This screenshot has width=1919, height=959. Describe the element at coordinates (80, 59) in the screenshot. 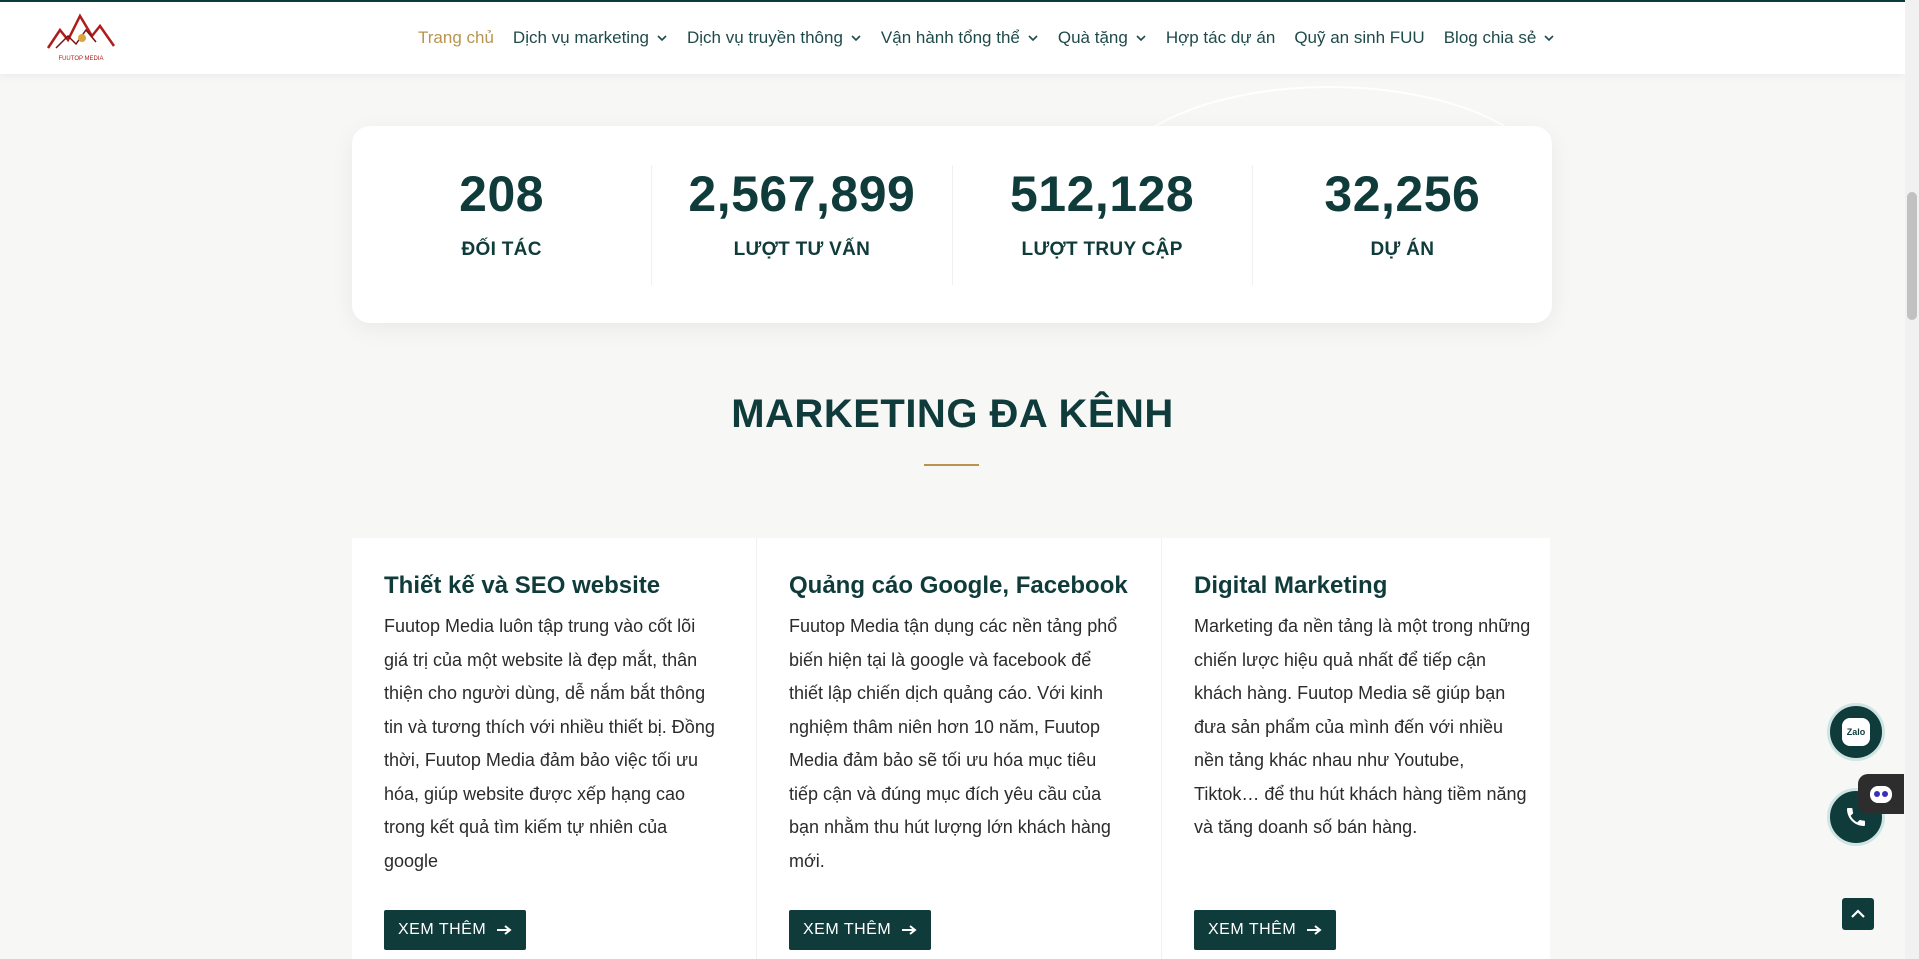

I see `logo-text: FUUTOP MEDIA` at that location.